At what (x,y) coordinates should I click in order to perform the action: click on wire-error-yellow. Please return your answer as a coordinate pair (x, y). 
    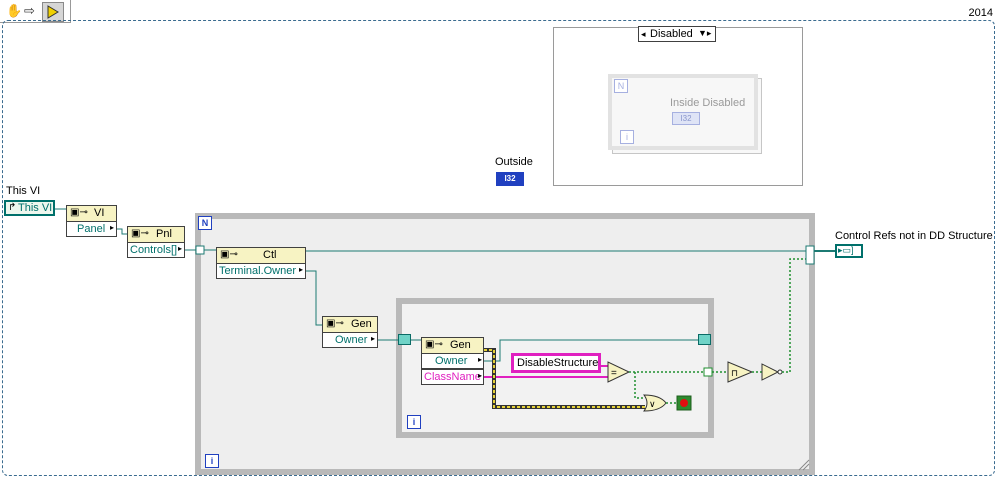
    Looking at the image, I should click on (564, 378).